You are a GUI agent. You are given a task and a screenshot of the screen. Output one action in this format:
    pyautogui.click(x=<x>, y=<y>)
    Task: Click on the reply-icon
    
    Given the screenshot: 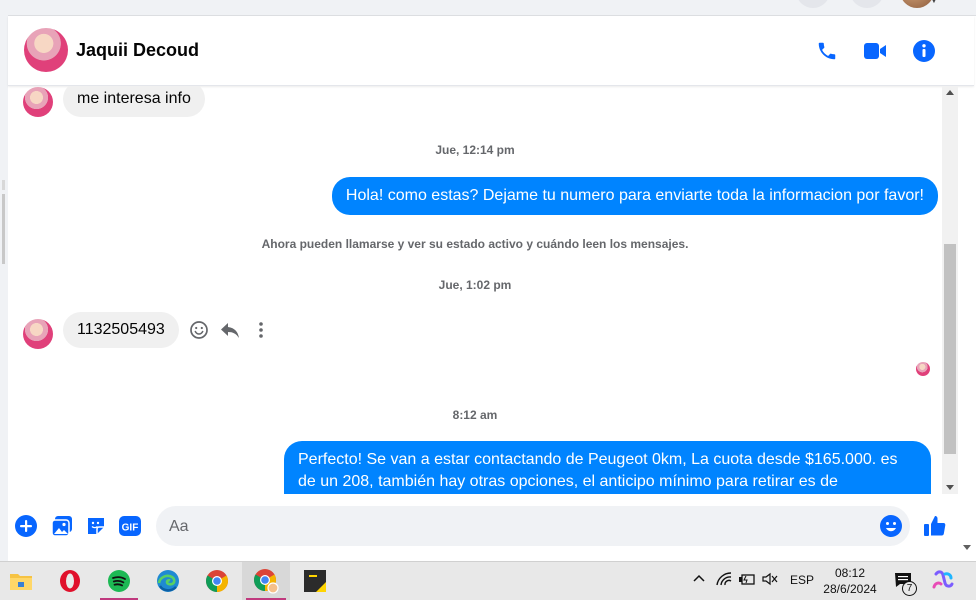 What is the action you would take?
    pyautogui.click(x=230, y=330)
    